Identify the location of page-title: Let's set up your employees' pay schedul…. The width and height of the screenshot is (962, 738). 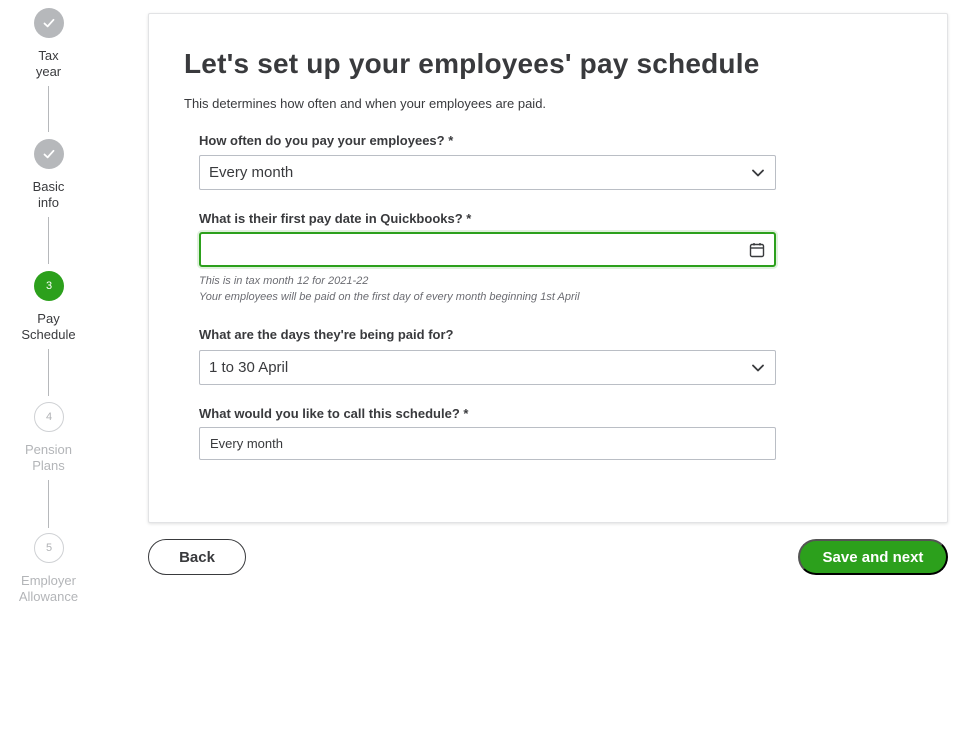
(472, 63).